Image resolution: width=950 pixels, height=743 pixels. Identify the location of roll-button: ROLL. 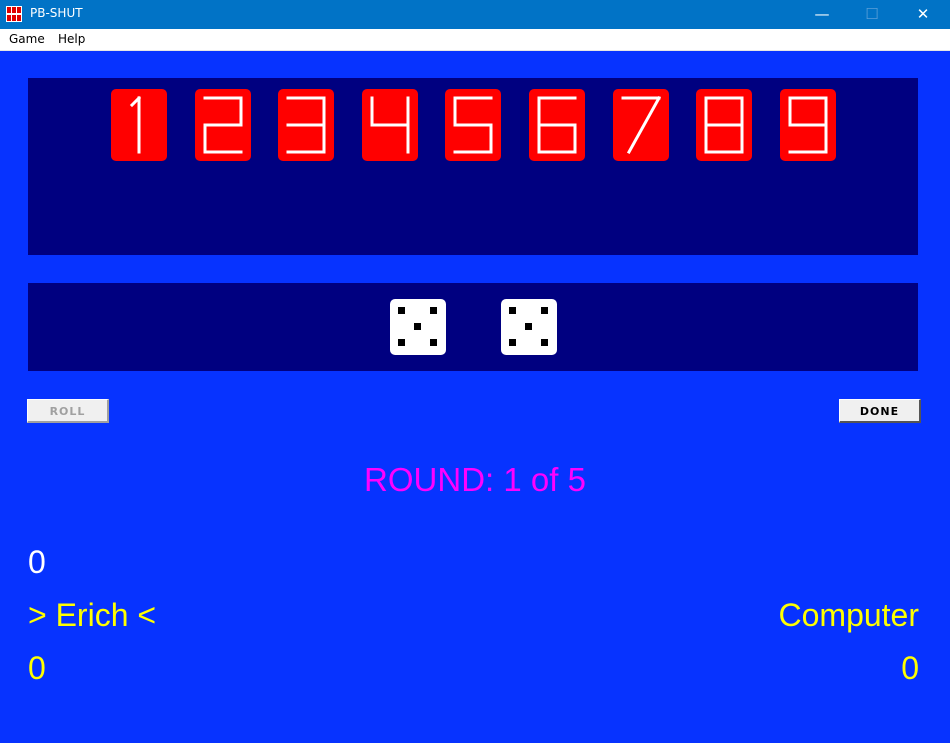
(68, 411).